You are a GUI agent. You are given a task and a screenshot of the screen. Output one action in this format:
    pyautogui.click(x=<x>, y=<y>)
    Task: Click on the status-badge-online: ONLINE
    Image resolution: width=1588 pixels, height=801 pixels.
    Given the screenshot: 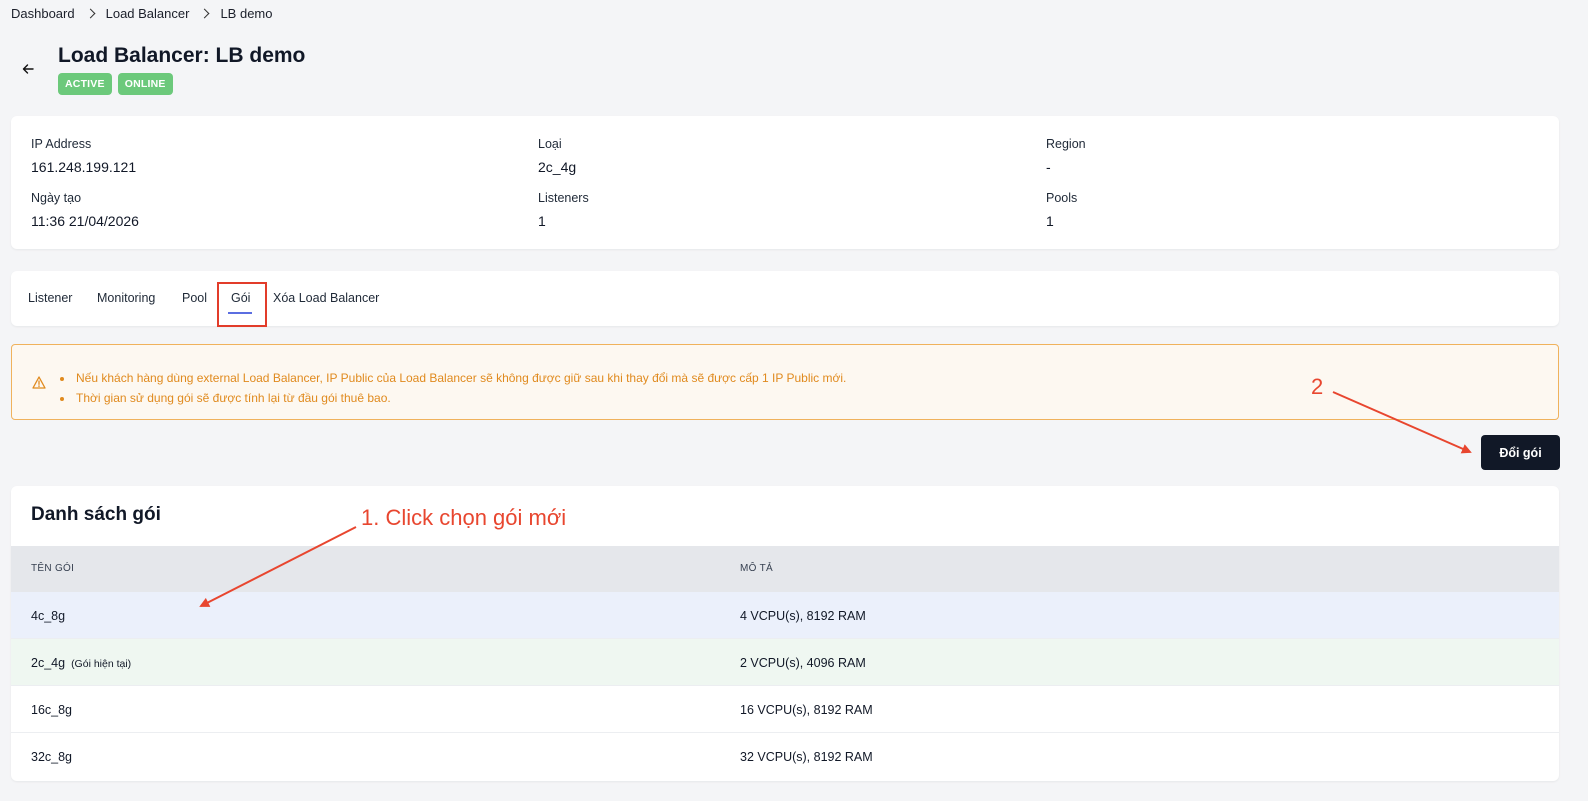 What is the action you would take?
    pyautogui.click(x=145, y=84)
    